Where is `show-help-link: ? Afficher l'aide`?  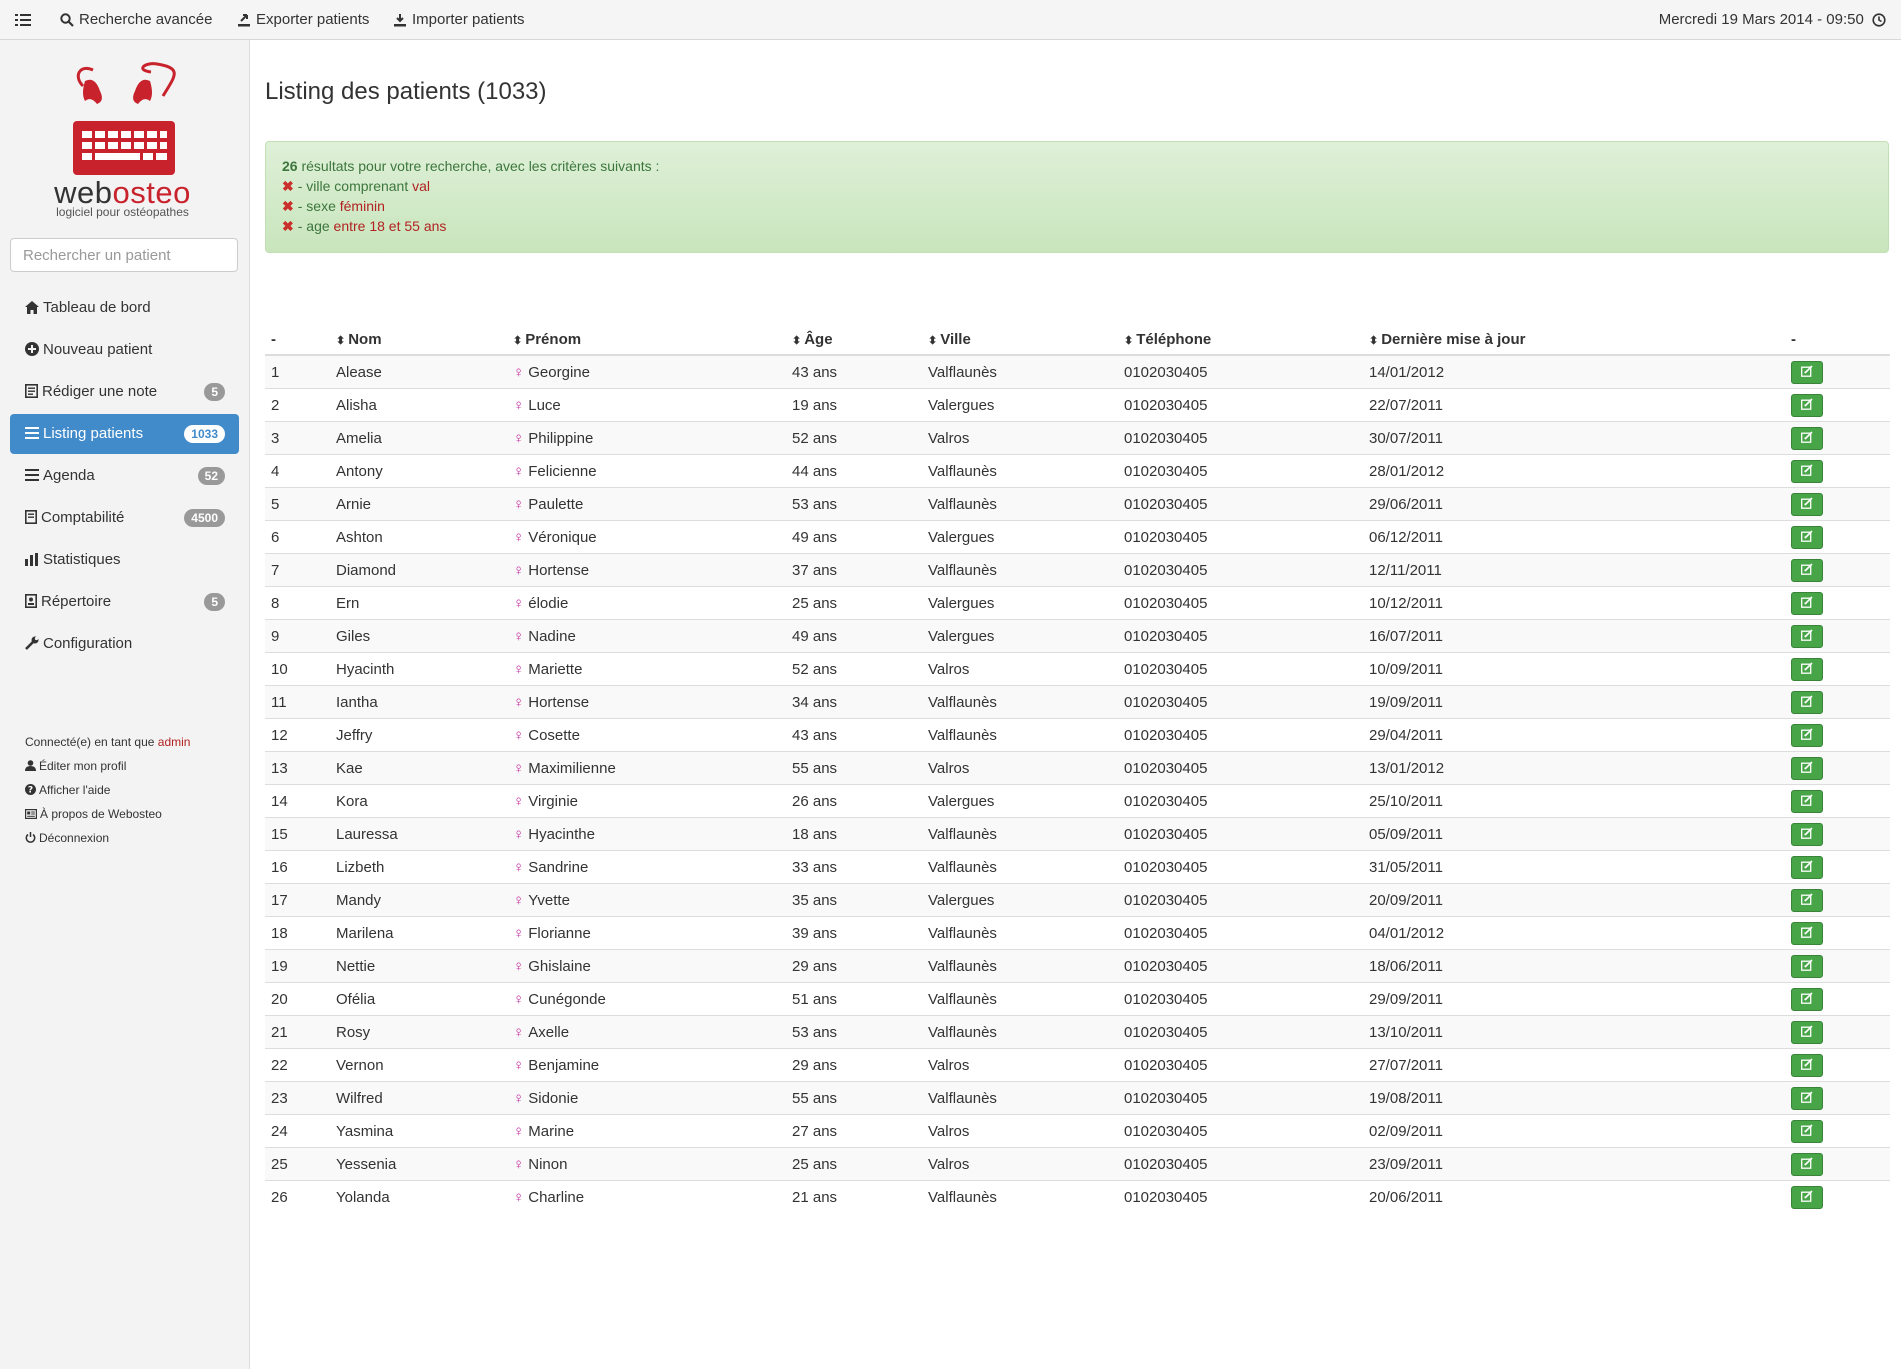 show-help-link: ? Afficher l'aide is located at coordinates (107, 790).